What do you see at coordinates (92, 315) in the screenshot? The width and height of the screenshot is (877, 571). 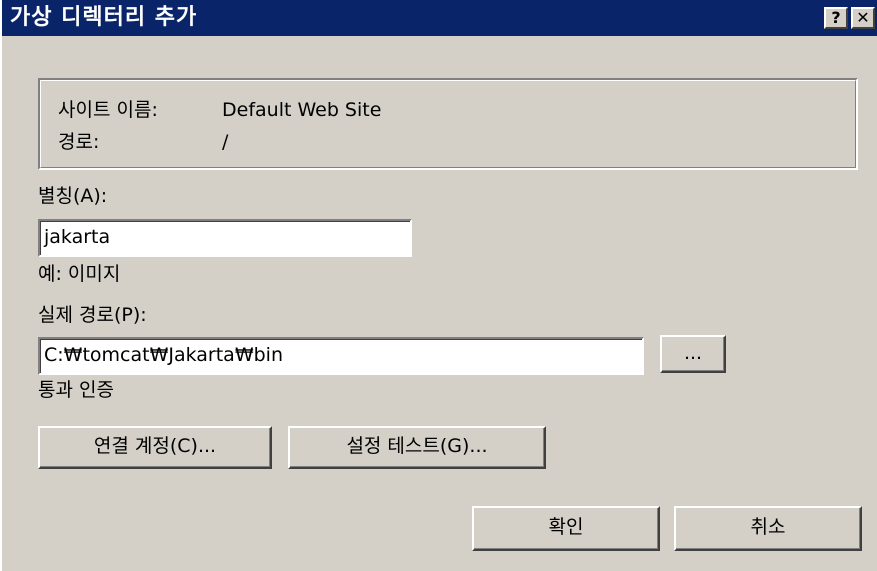 I see `physical-path-label: 실제 경로(P):` at bounding box center [92, 315].